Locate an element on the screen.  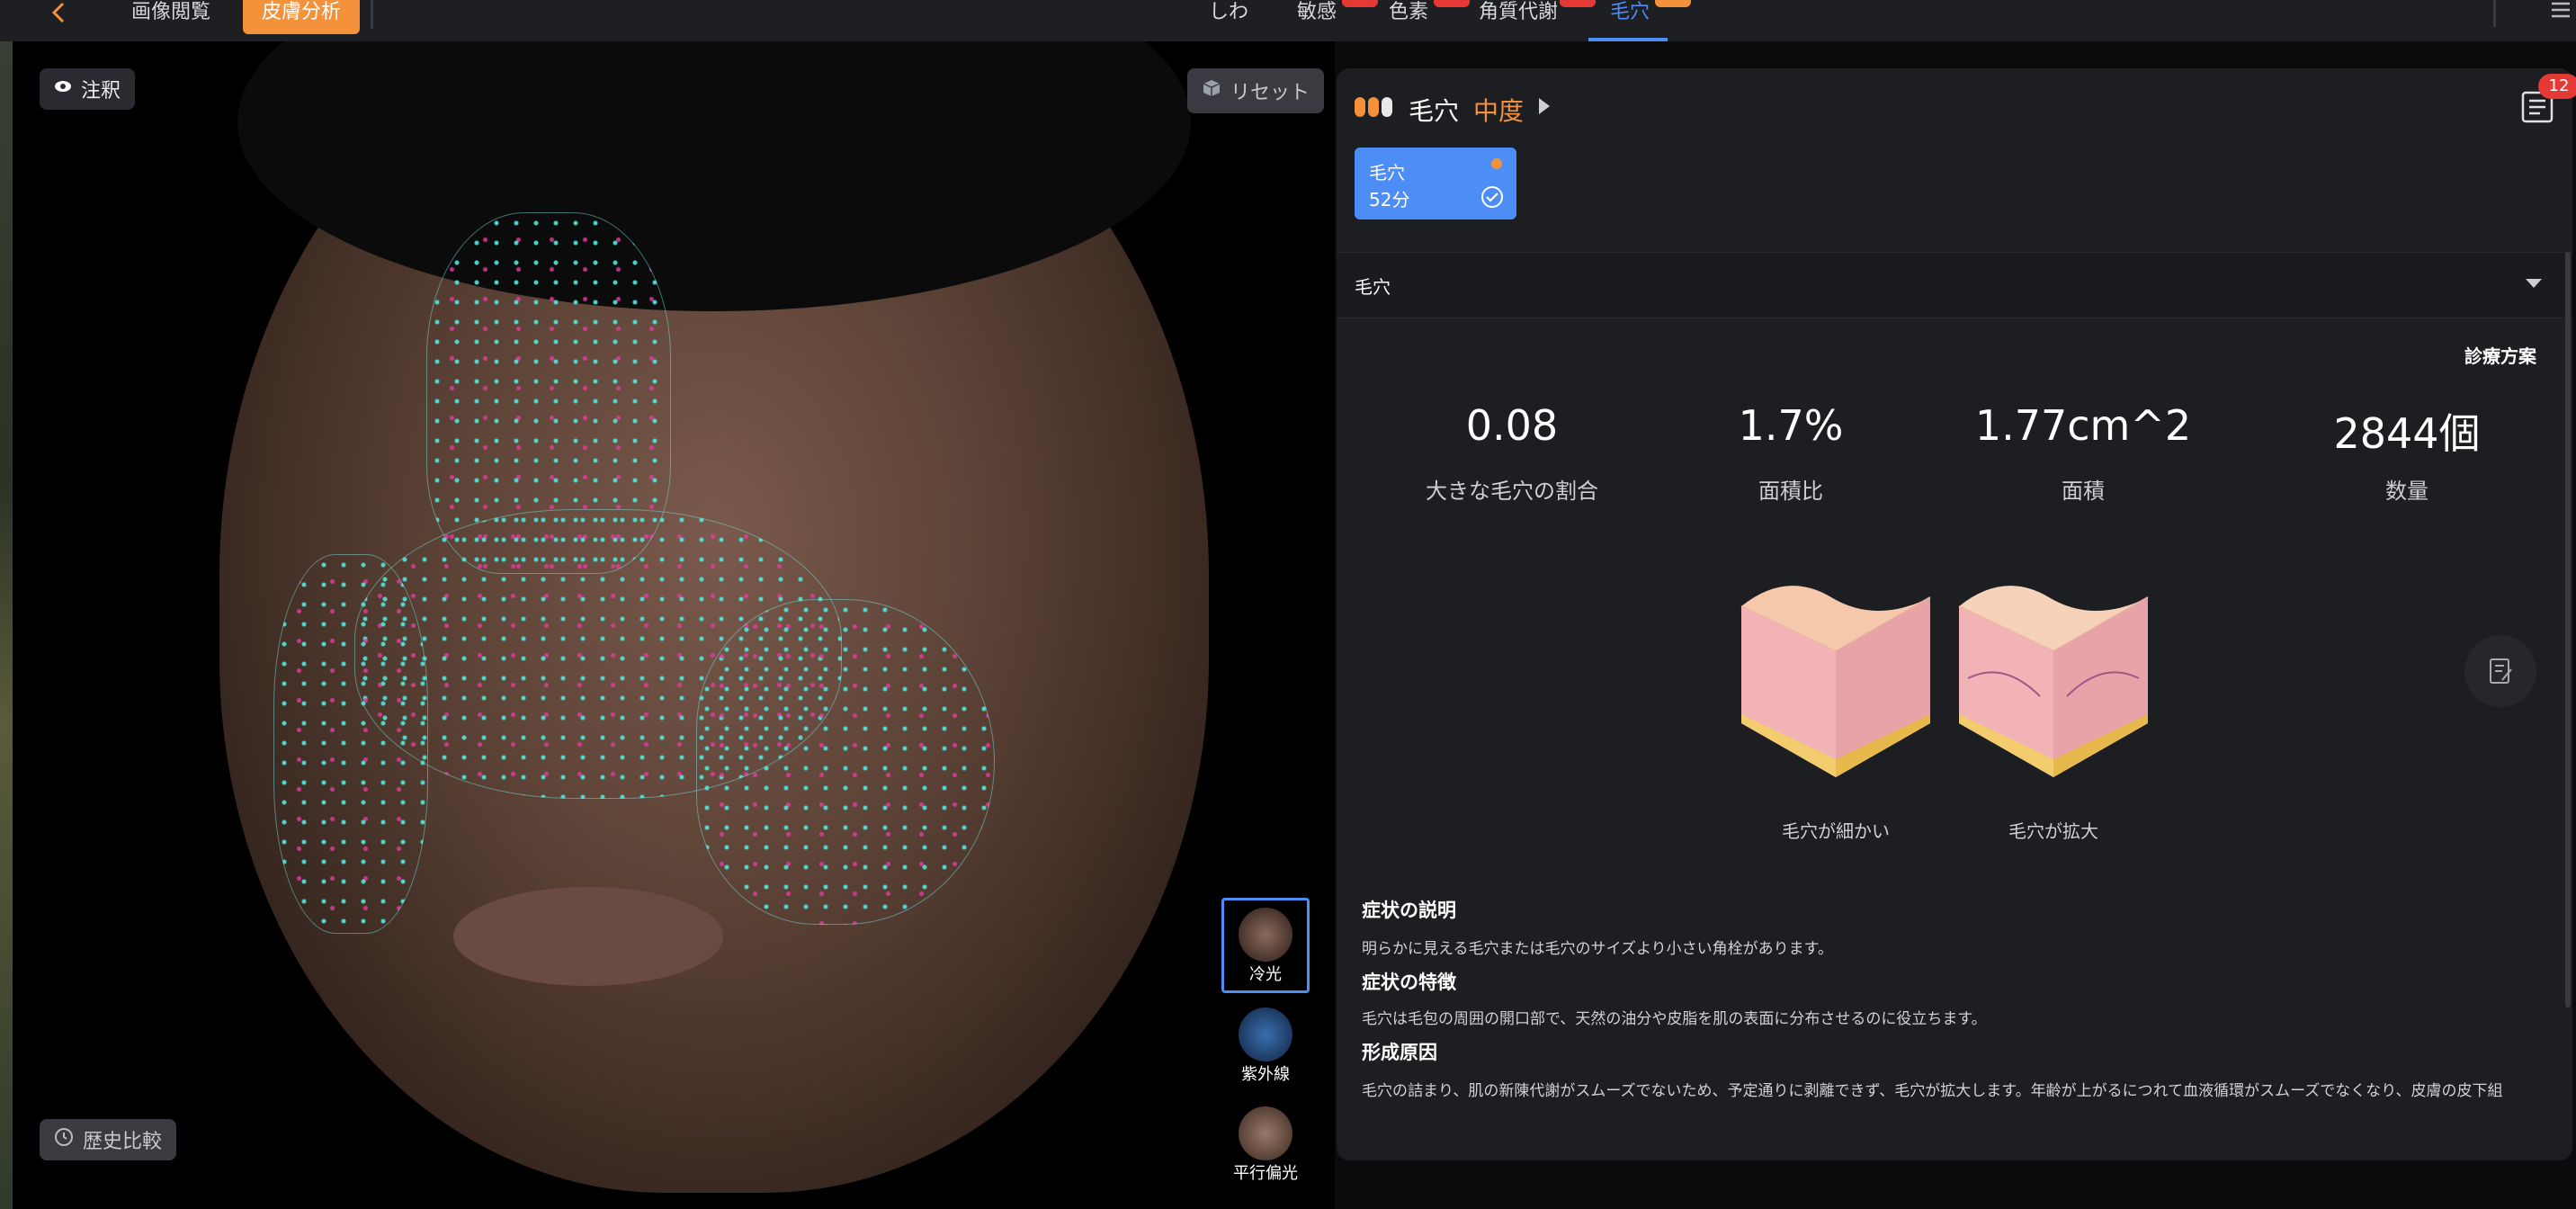
background-strip is located at coordinates (6, 604).